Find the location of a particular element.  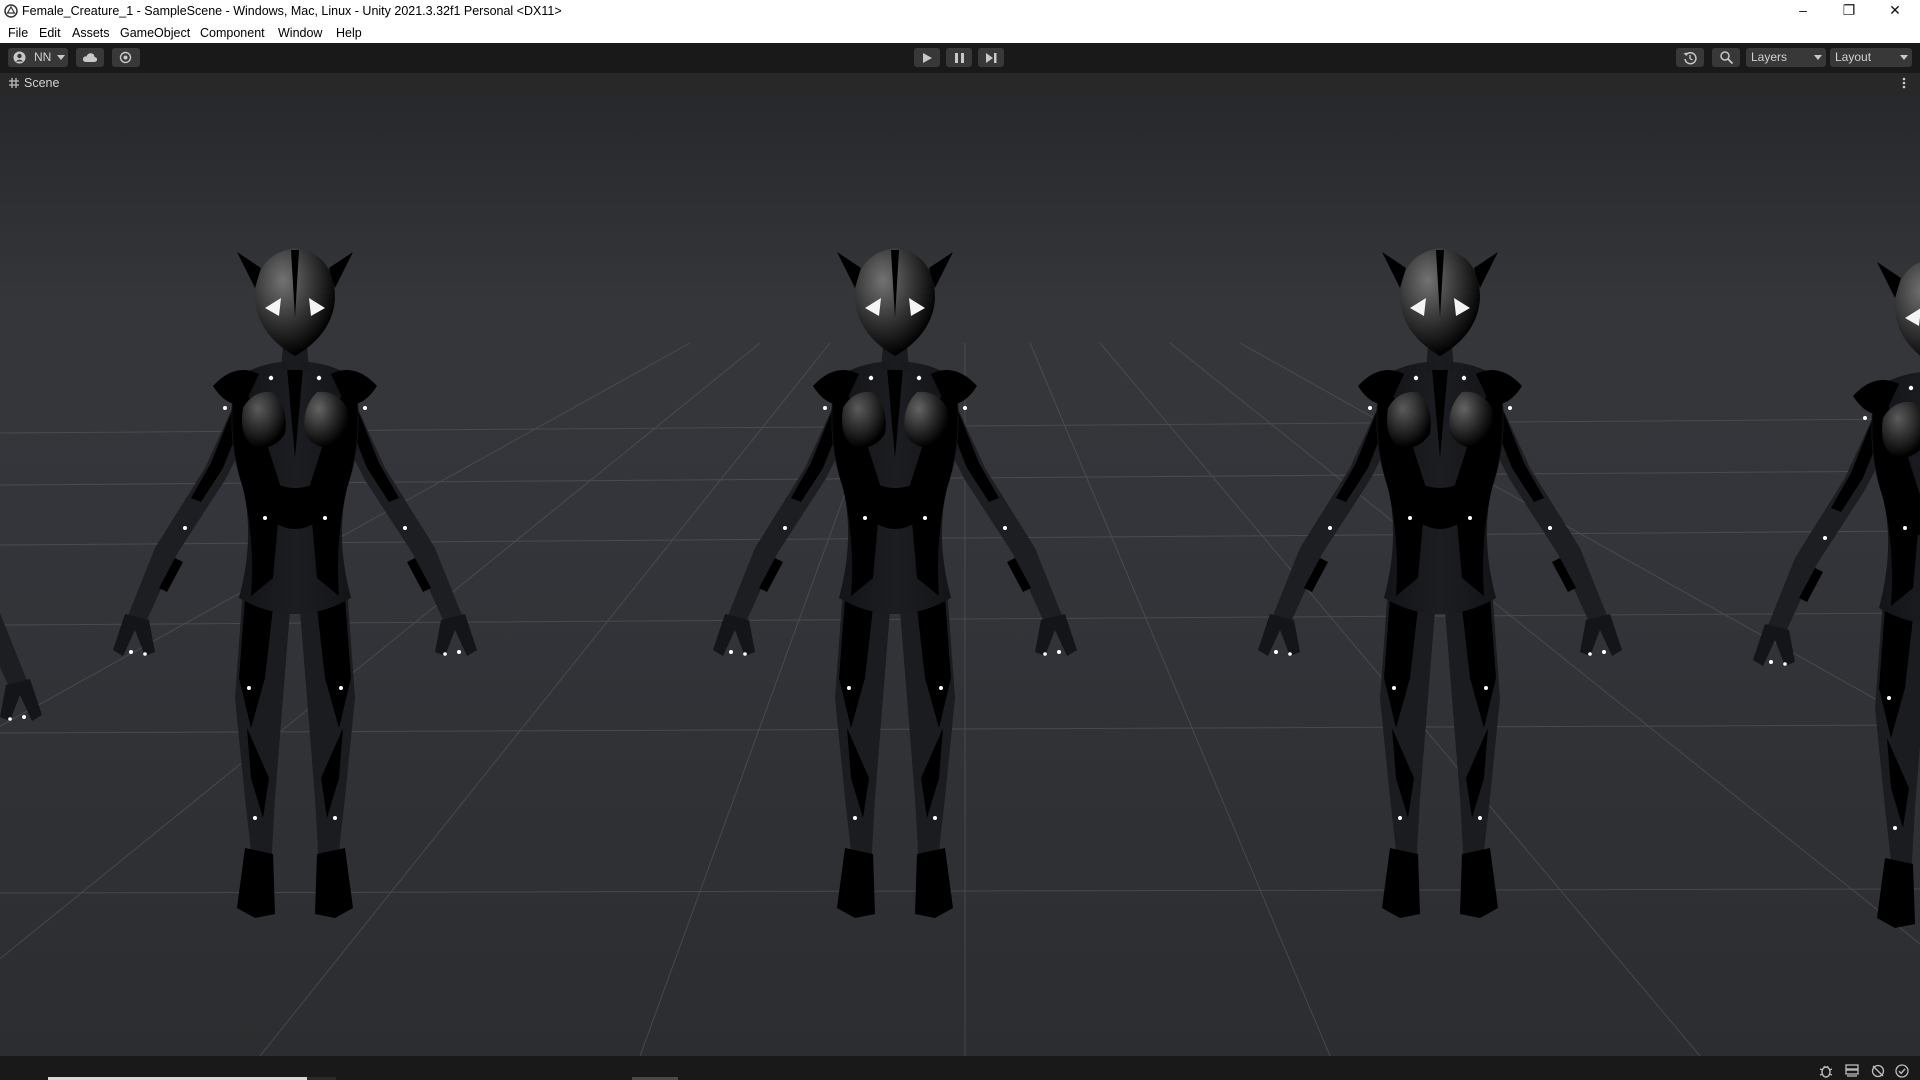

main-toolbar: NN Layers Layout is located at coordinates (960, 58).